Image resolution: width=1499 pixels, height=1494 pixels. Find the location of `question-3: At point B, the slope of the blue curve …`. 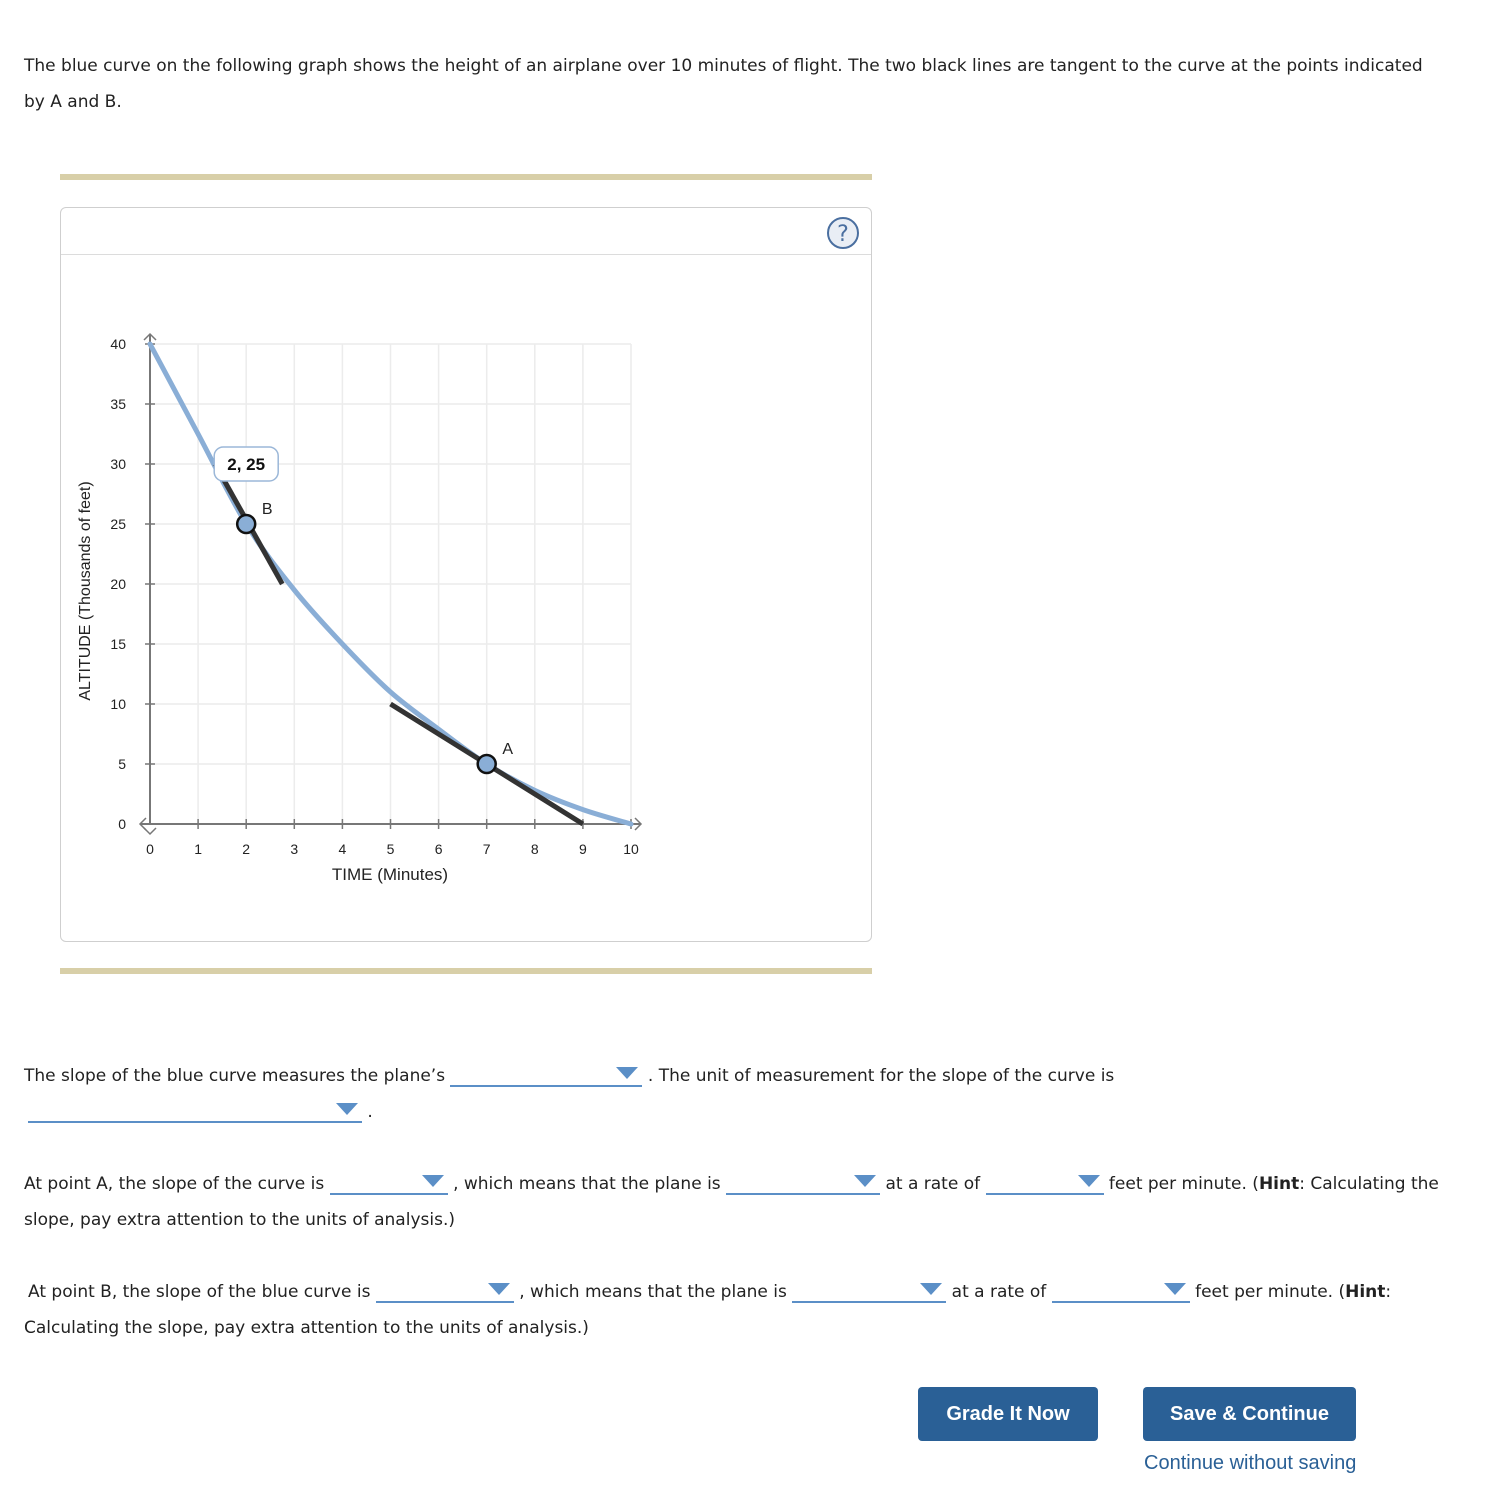

question-3: At point B, the slope of the blue curve … is located at coordinates (734, 1310).